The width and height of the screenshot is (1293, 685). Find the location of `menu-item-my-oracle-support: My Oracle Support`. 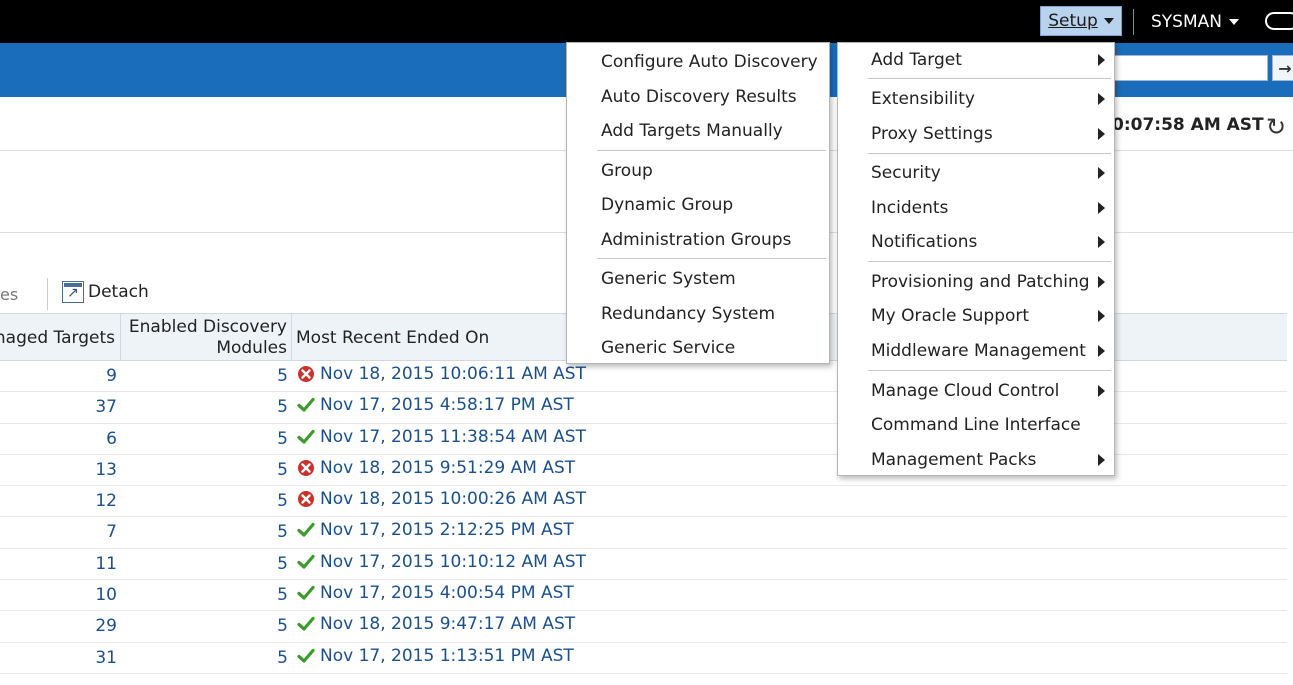

menu-item-my-oracle-support: My Oracle Support is located at coordinates (976, 316).